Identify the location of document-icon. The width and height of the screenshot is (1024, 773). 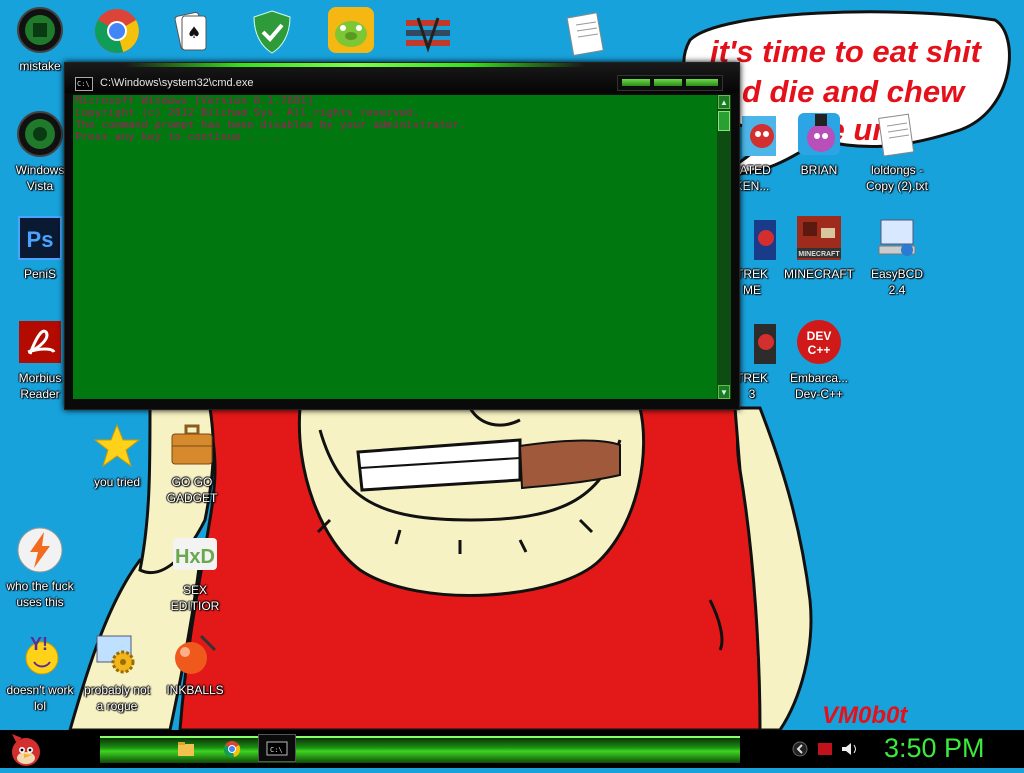
(586, 33).